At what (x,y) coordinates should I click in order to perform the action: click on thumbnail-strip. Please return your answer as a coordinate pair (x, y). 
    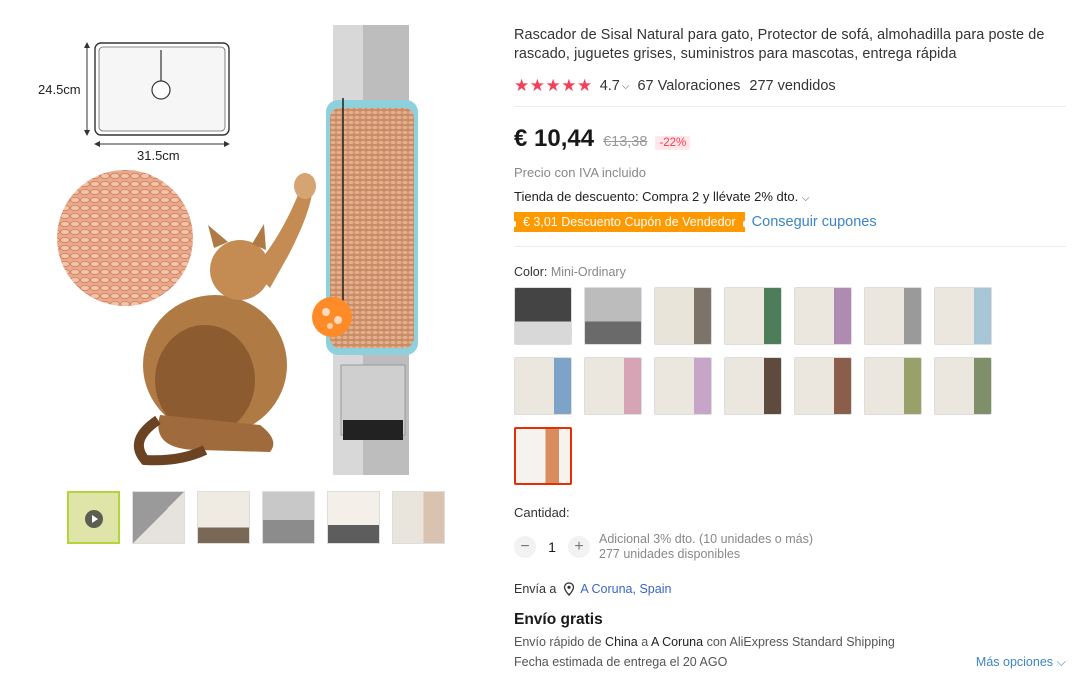
    Looking at the image, I should click on (256, 517).